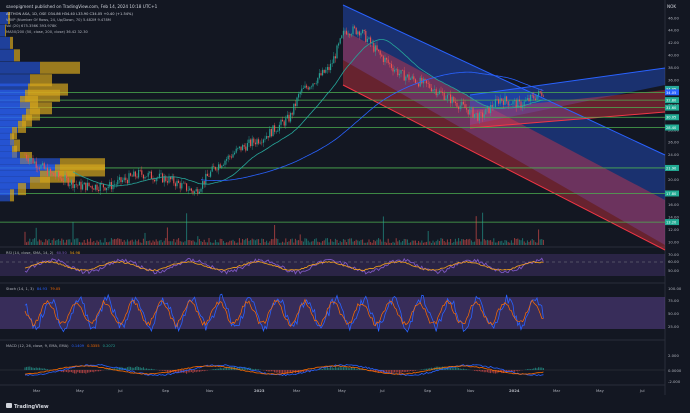 This screenshot has width=690, height=413. Describe the element at coordinates (33, 289) in the screenshot. I see `stoch-legend: Stoch (14, 1, 3) 84.93 79.05` at that location.